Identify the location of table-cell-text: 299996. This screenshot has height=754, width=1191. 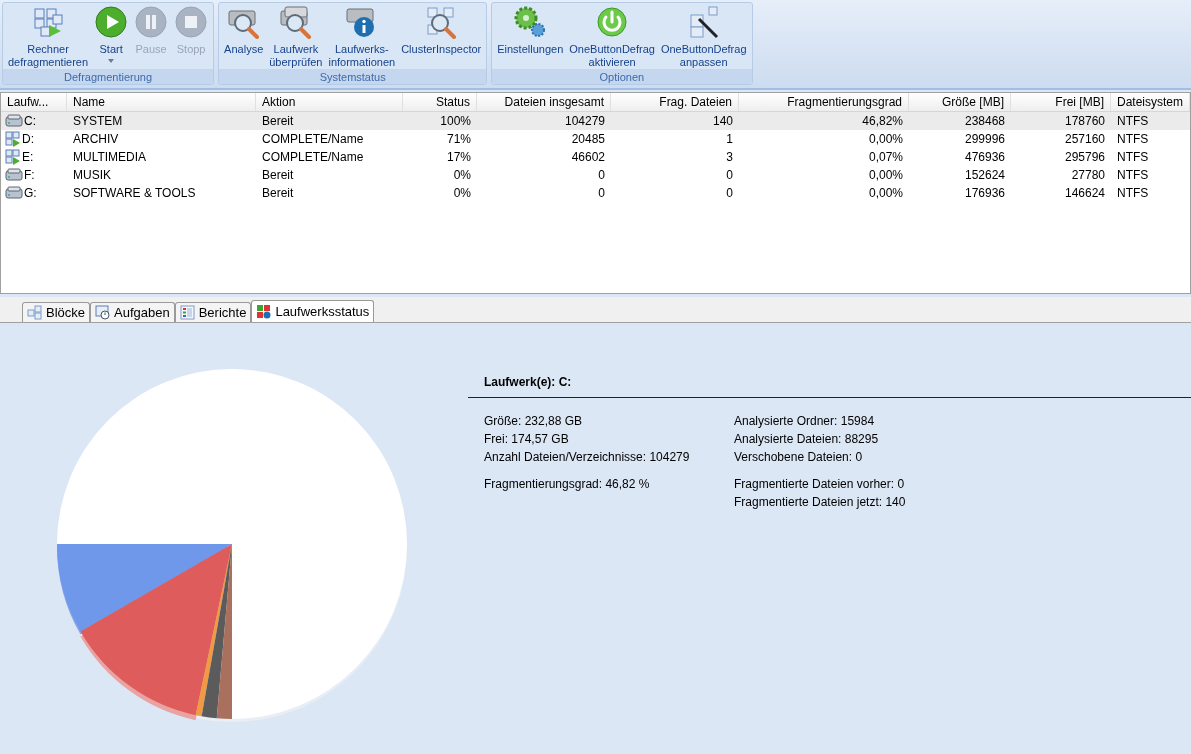
(984, 139).